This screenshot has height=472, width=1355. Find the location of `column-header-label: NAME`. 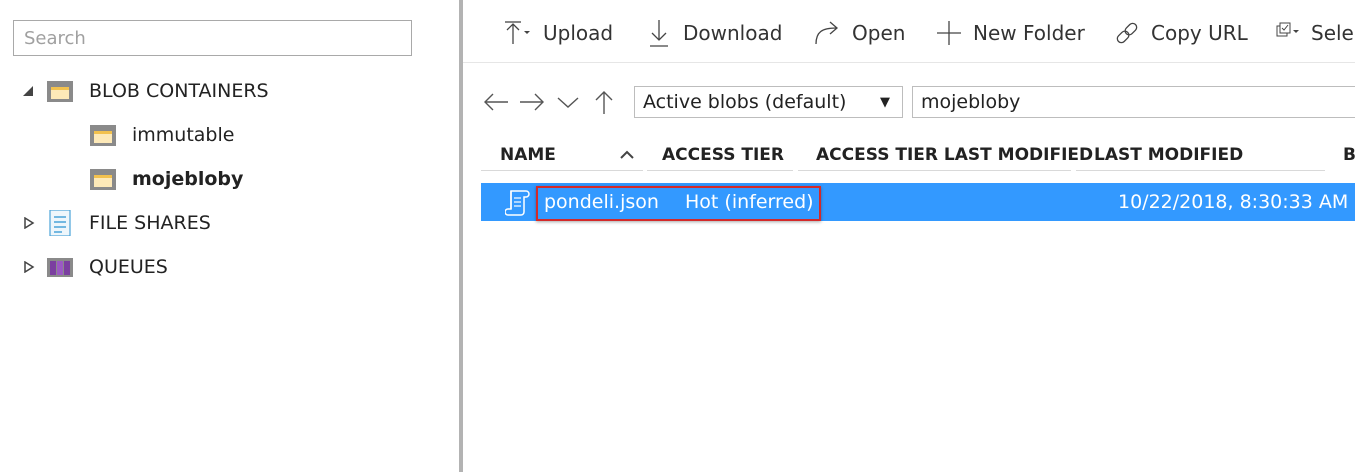

column-header-label: NAME is located at coordinates (528, 155).